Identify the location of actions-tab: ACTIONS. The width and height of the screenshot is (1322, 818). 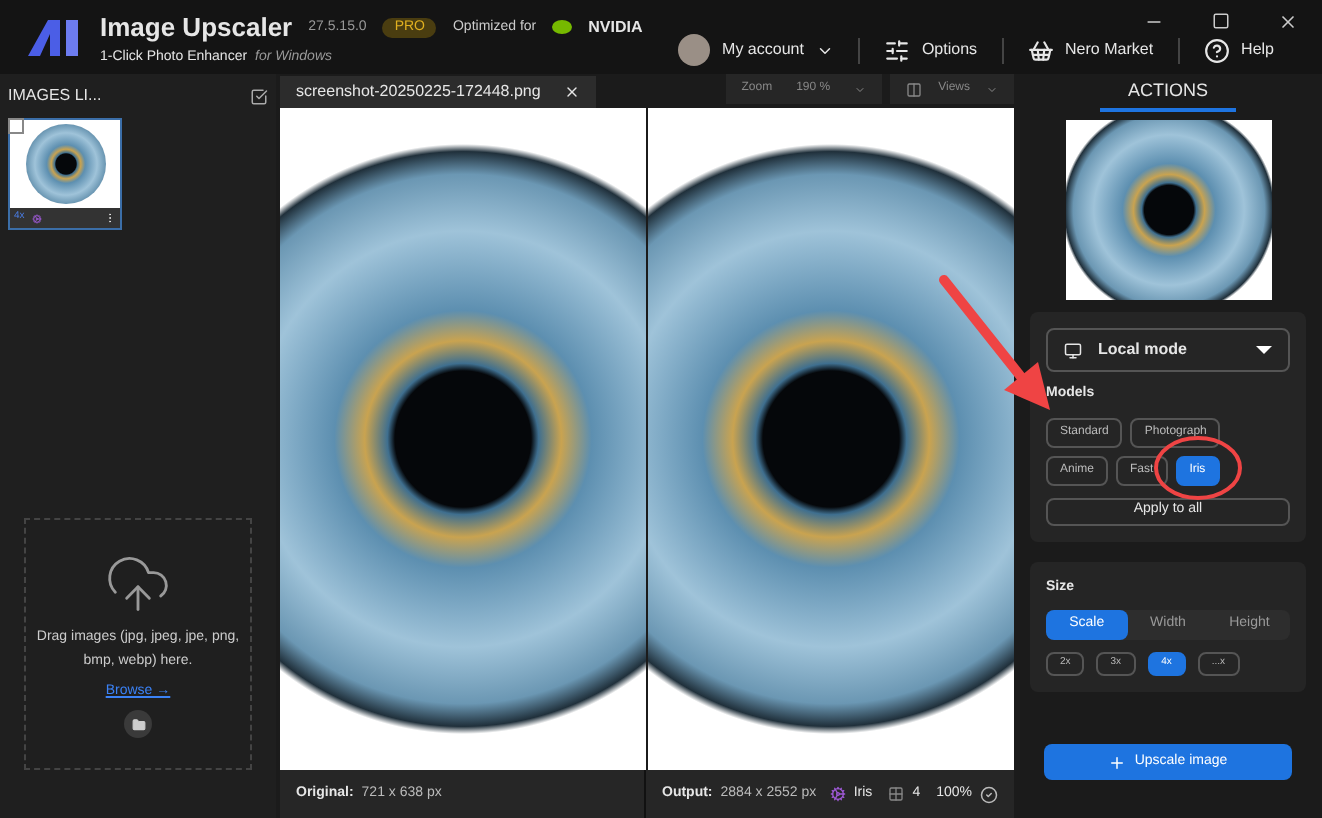
(1168, 93).